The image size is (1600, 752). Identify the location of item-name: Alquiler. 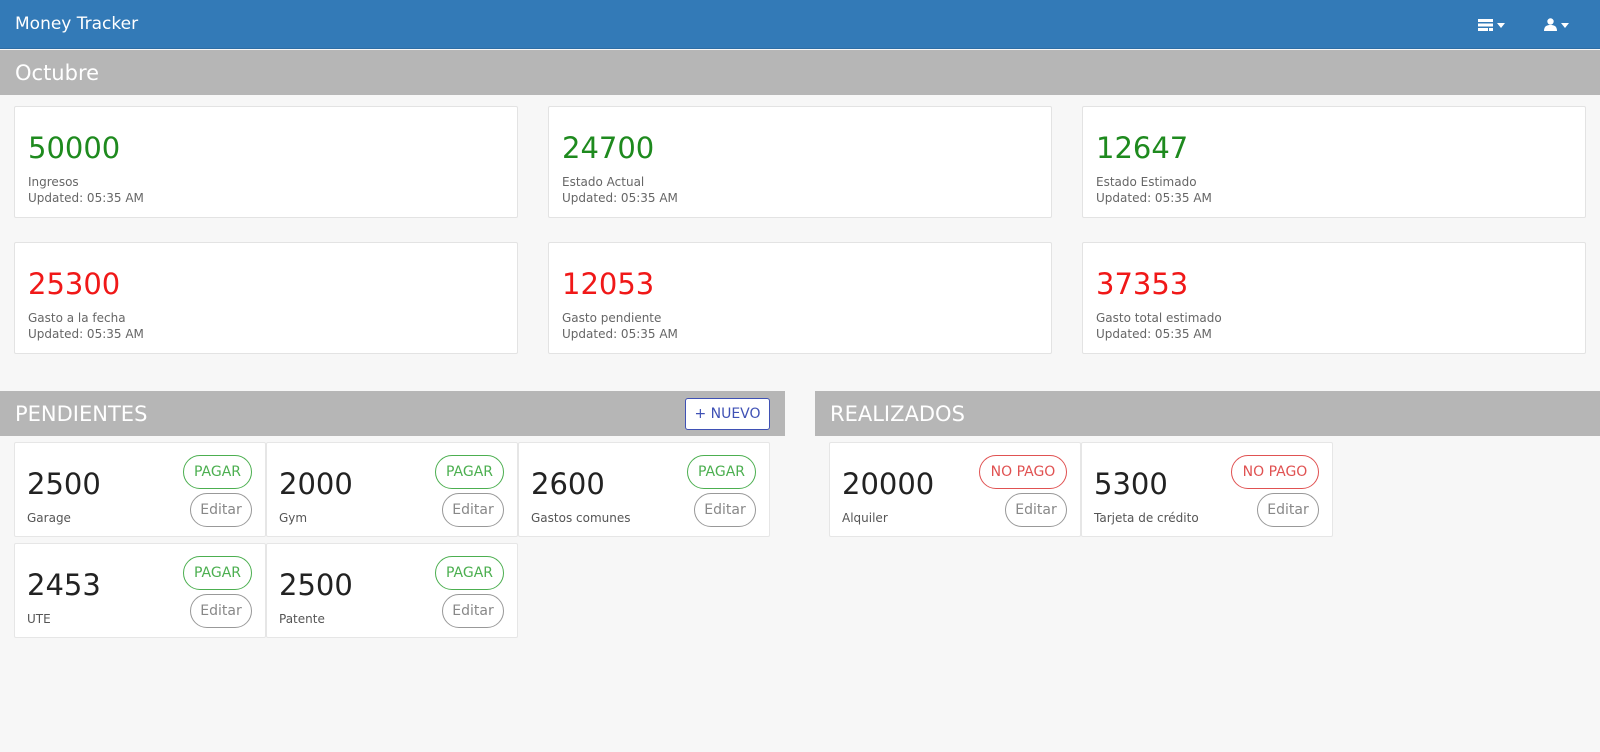
(865, 518).